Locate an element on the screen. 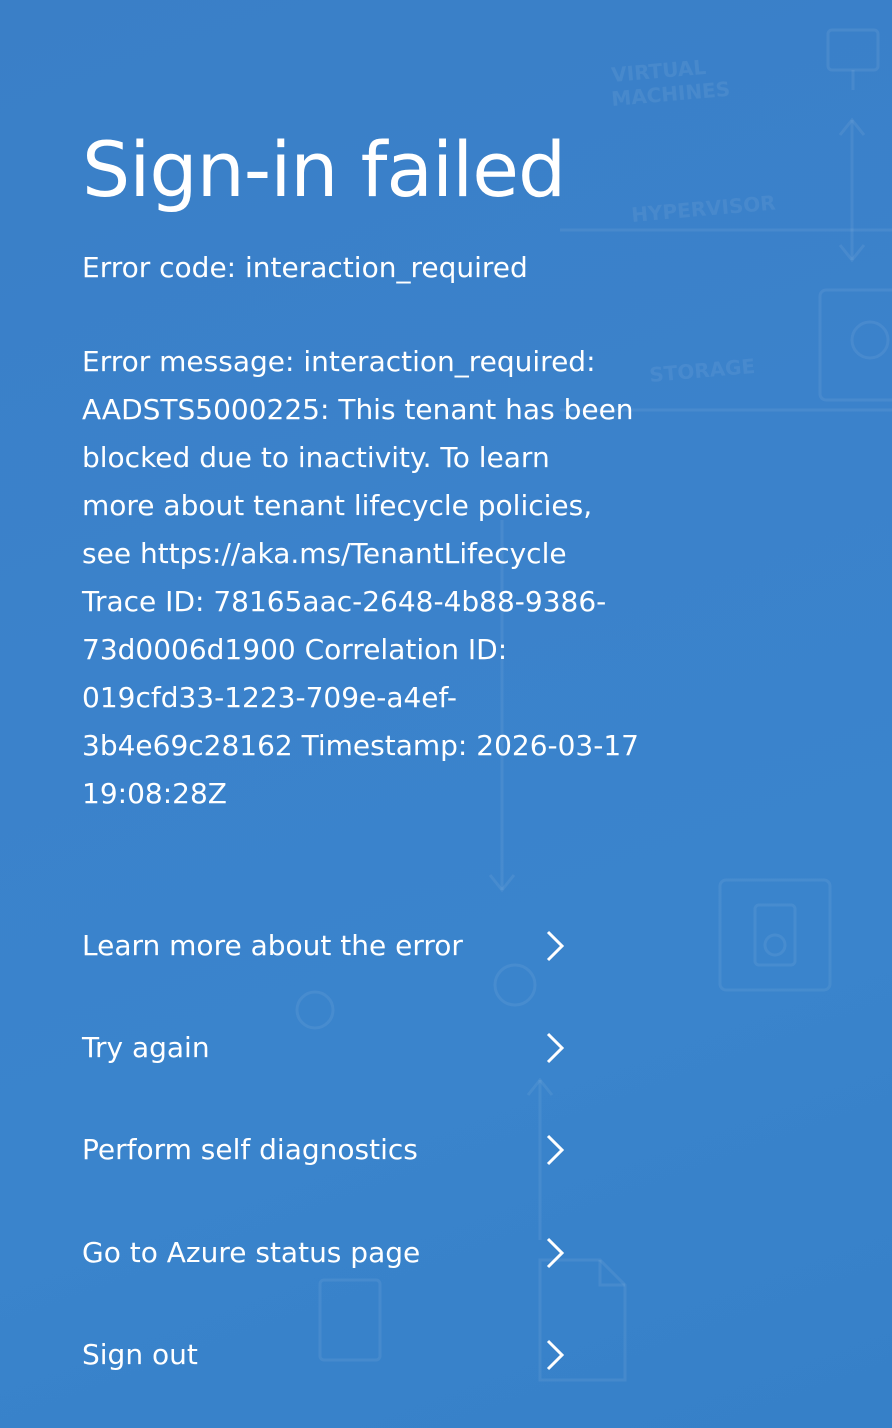 The width and height of the screenshot is (892, 1428). error-message-line: Trace ID: 78165aac-2648-4b88-9386- is located at coordinates (344, 601).